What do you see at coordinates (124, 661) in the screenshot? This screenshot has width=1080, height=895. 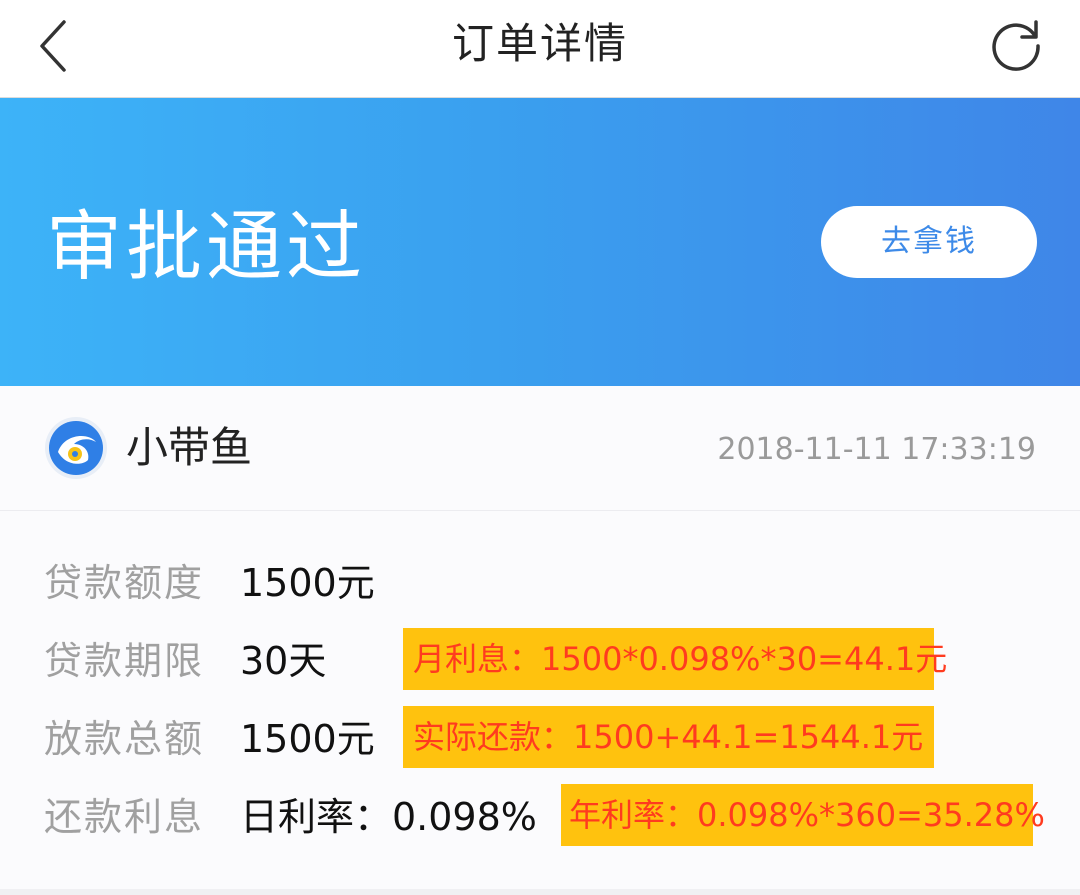 I see `loan-term-label: 贷款期限` at bounding box center [124, 661].